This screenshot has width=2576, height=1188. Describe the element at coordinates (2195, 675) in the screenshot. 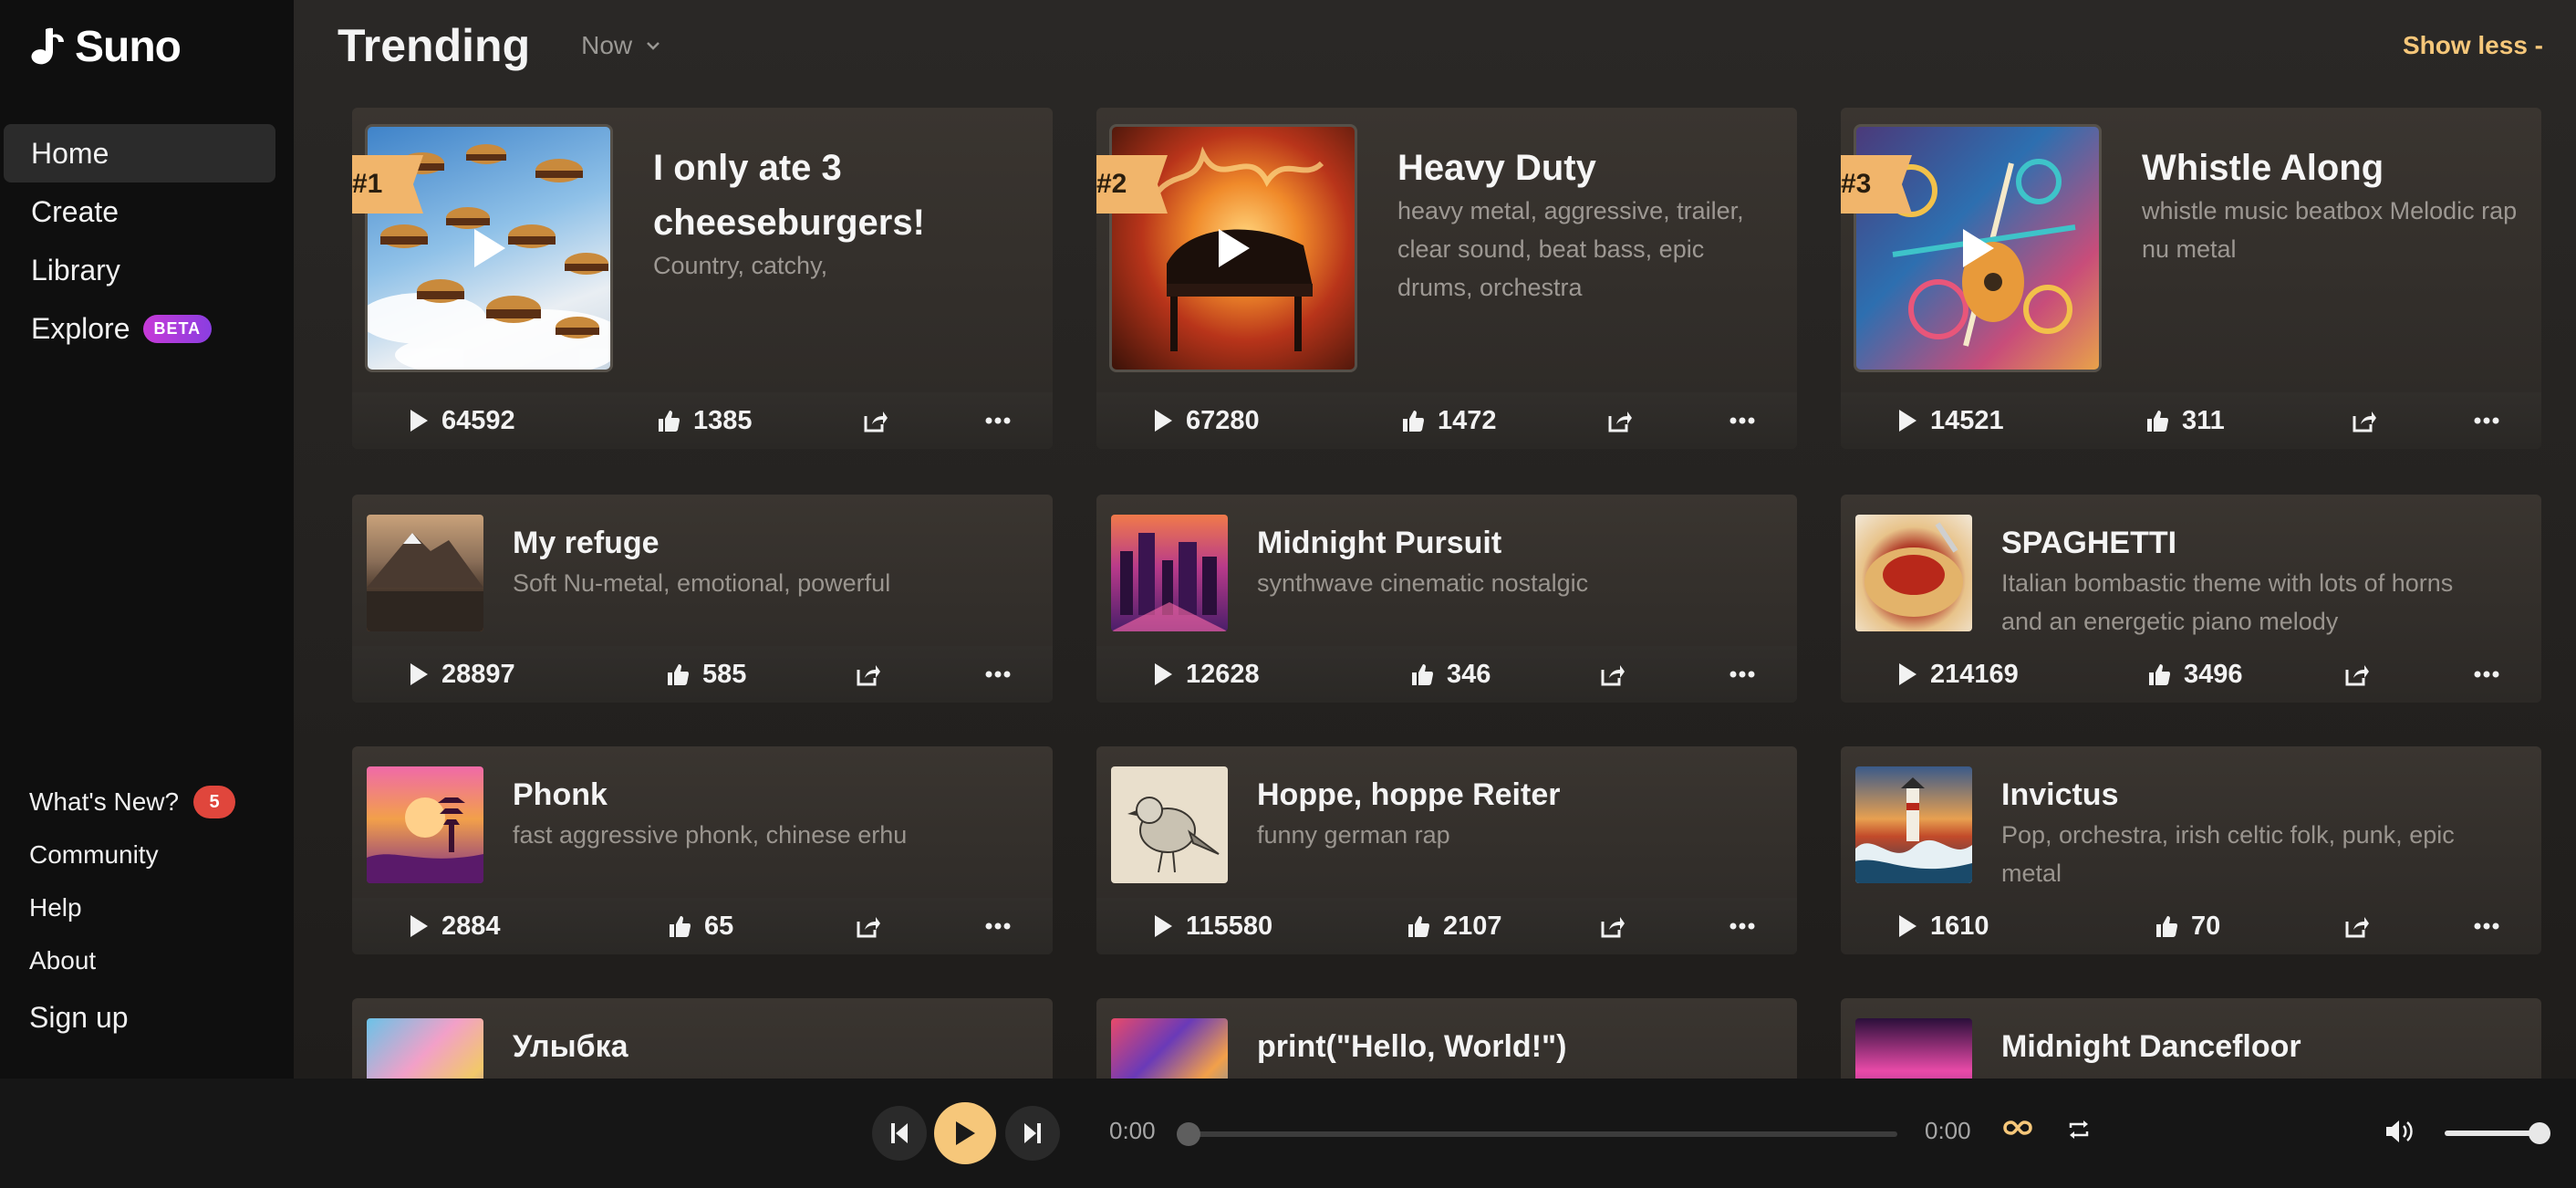

I see `like-button: 3496` at that location.